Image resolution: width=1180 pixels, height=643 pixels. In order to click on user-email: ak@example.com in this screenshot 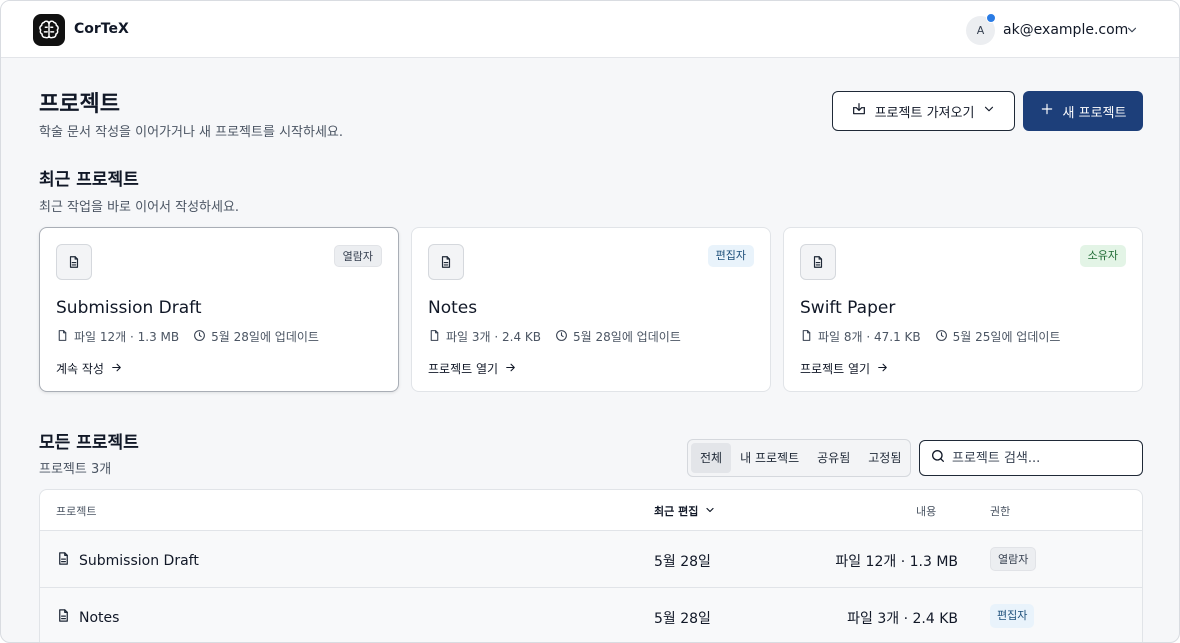, I will do `click(1065, 30)`.